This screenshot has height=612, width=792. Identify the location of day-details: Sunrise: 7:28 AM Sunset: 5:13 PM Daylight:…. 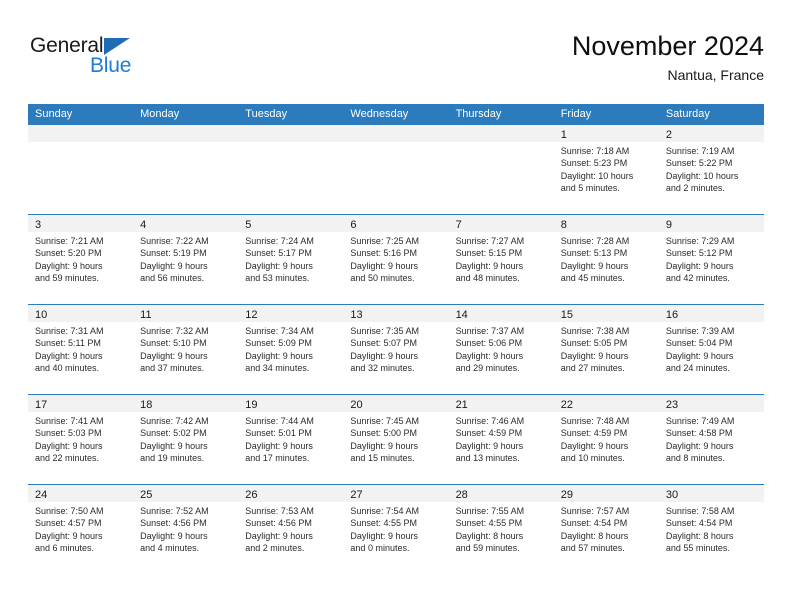
(606, 258).